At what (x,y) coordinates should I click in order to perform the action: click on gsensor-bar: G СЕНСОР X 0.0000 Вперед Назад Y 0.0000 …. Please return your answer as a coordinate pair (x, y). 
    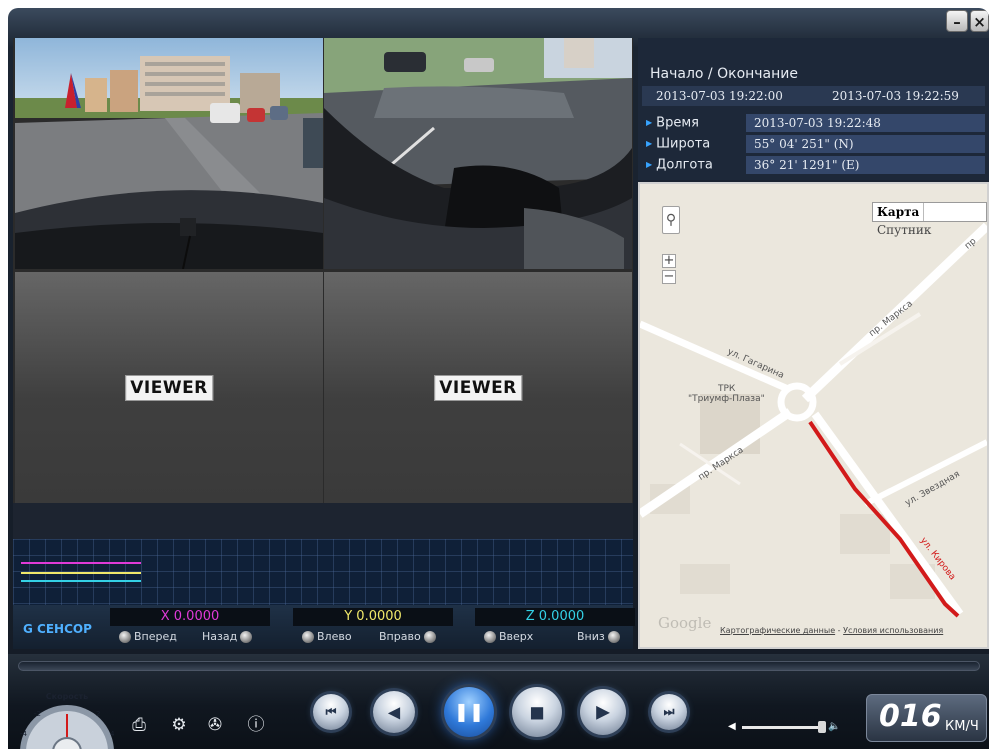
    Looking at the image, I should click on (324, 627).